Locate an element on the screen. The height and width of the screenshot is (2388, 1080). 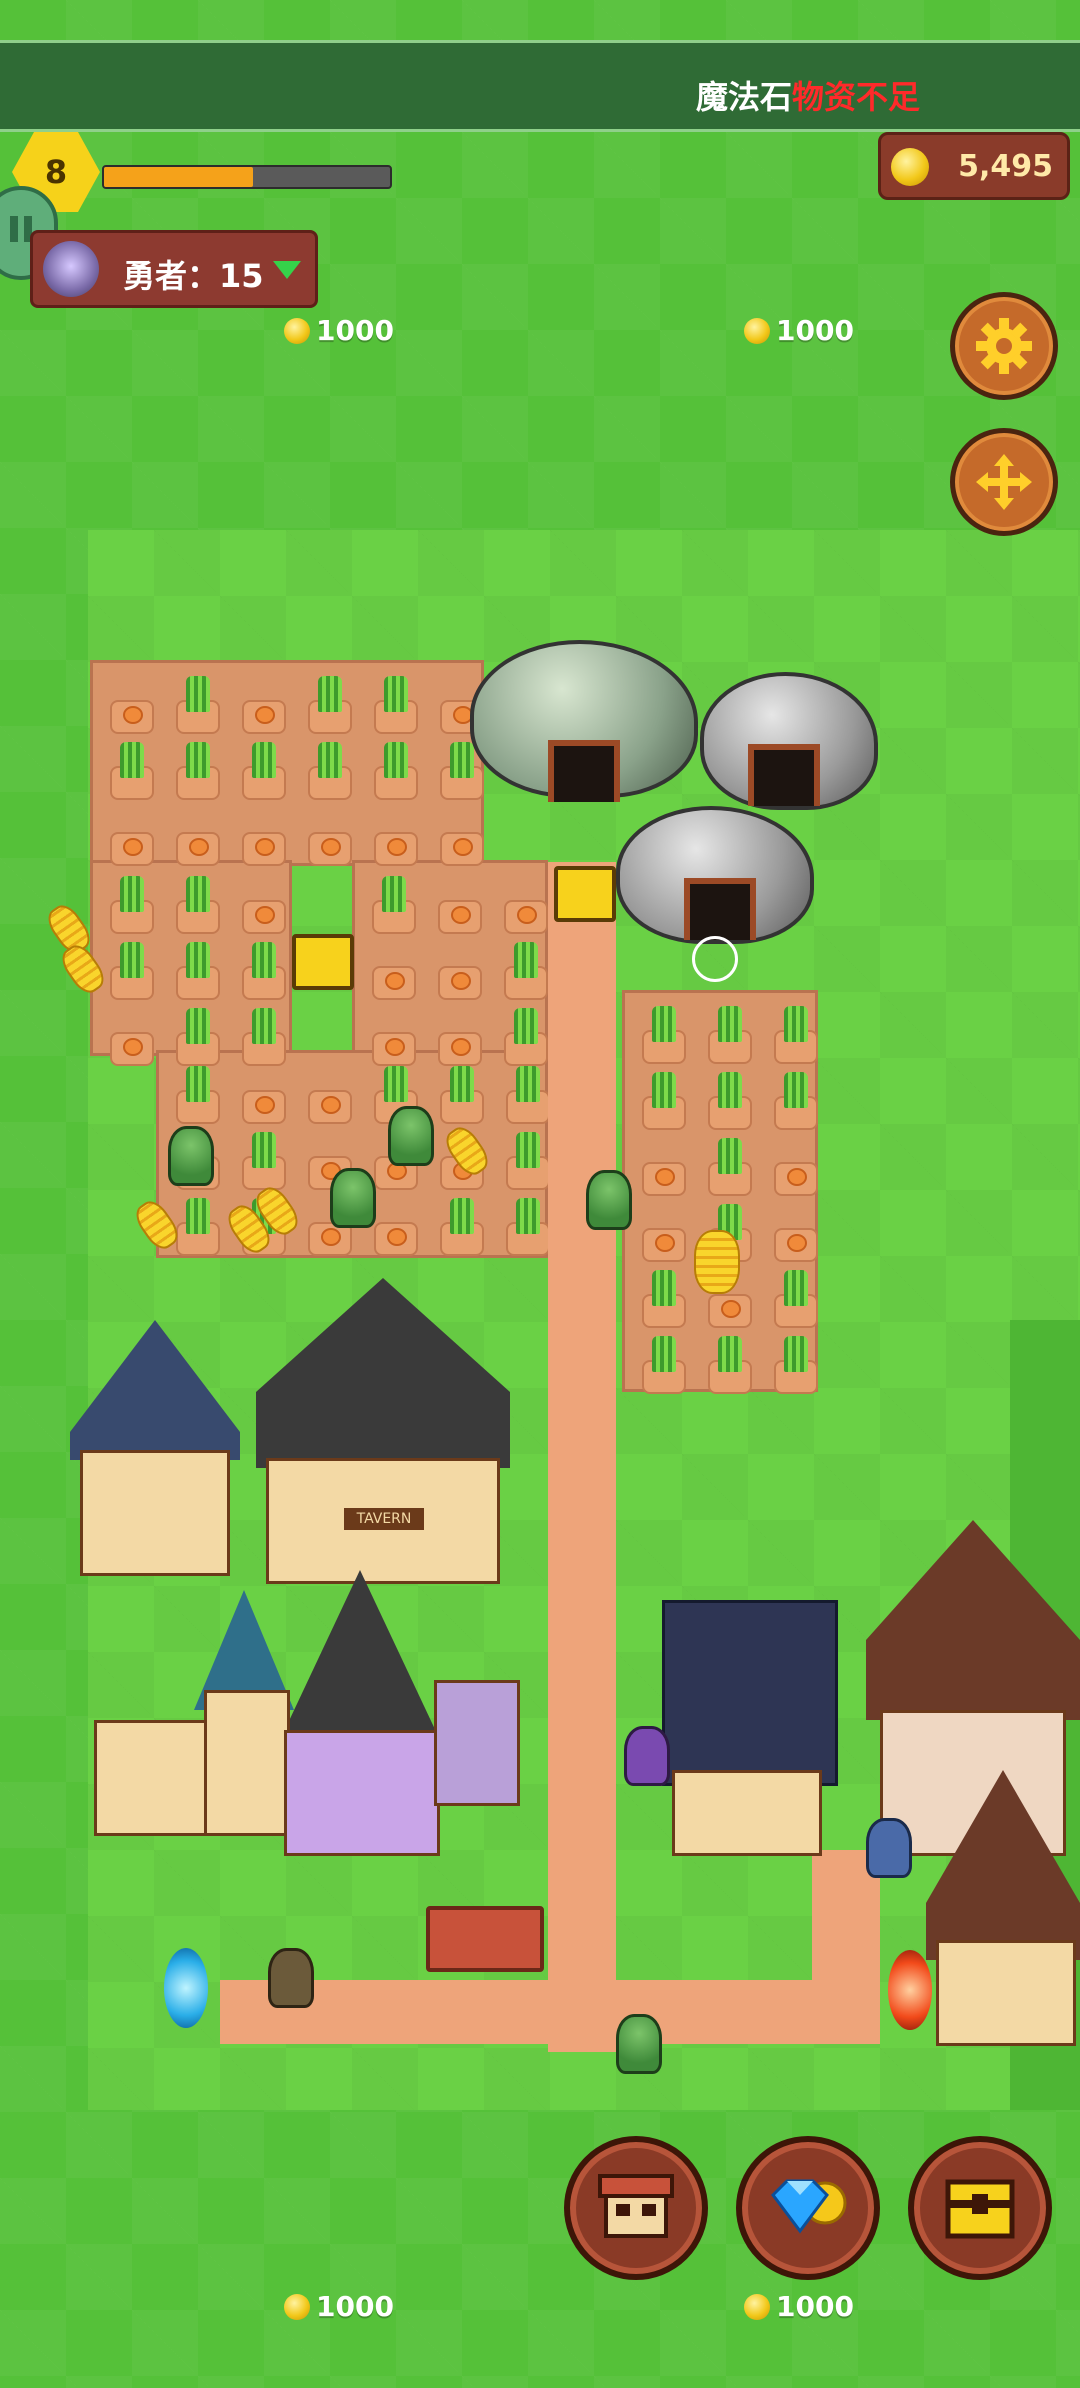
house is located at coordinates (155, 1450).